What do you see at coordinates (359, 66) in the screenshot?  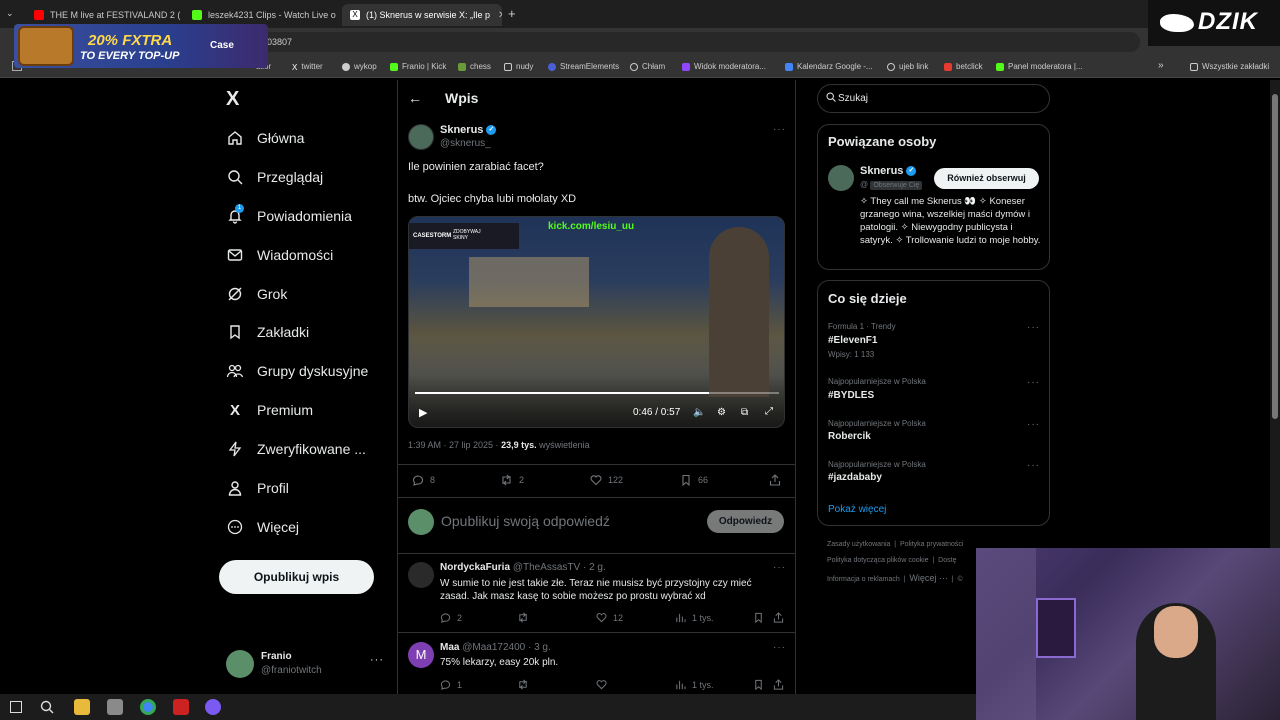 I see `bookmark-item: wykop` at bounding box center [359, 66].